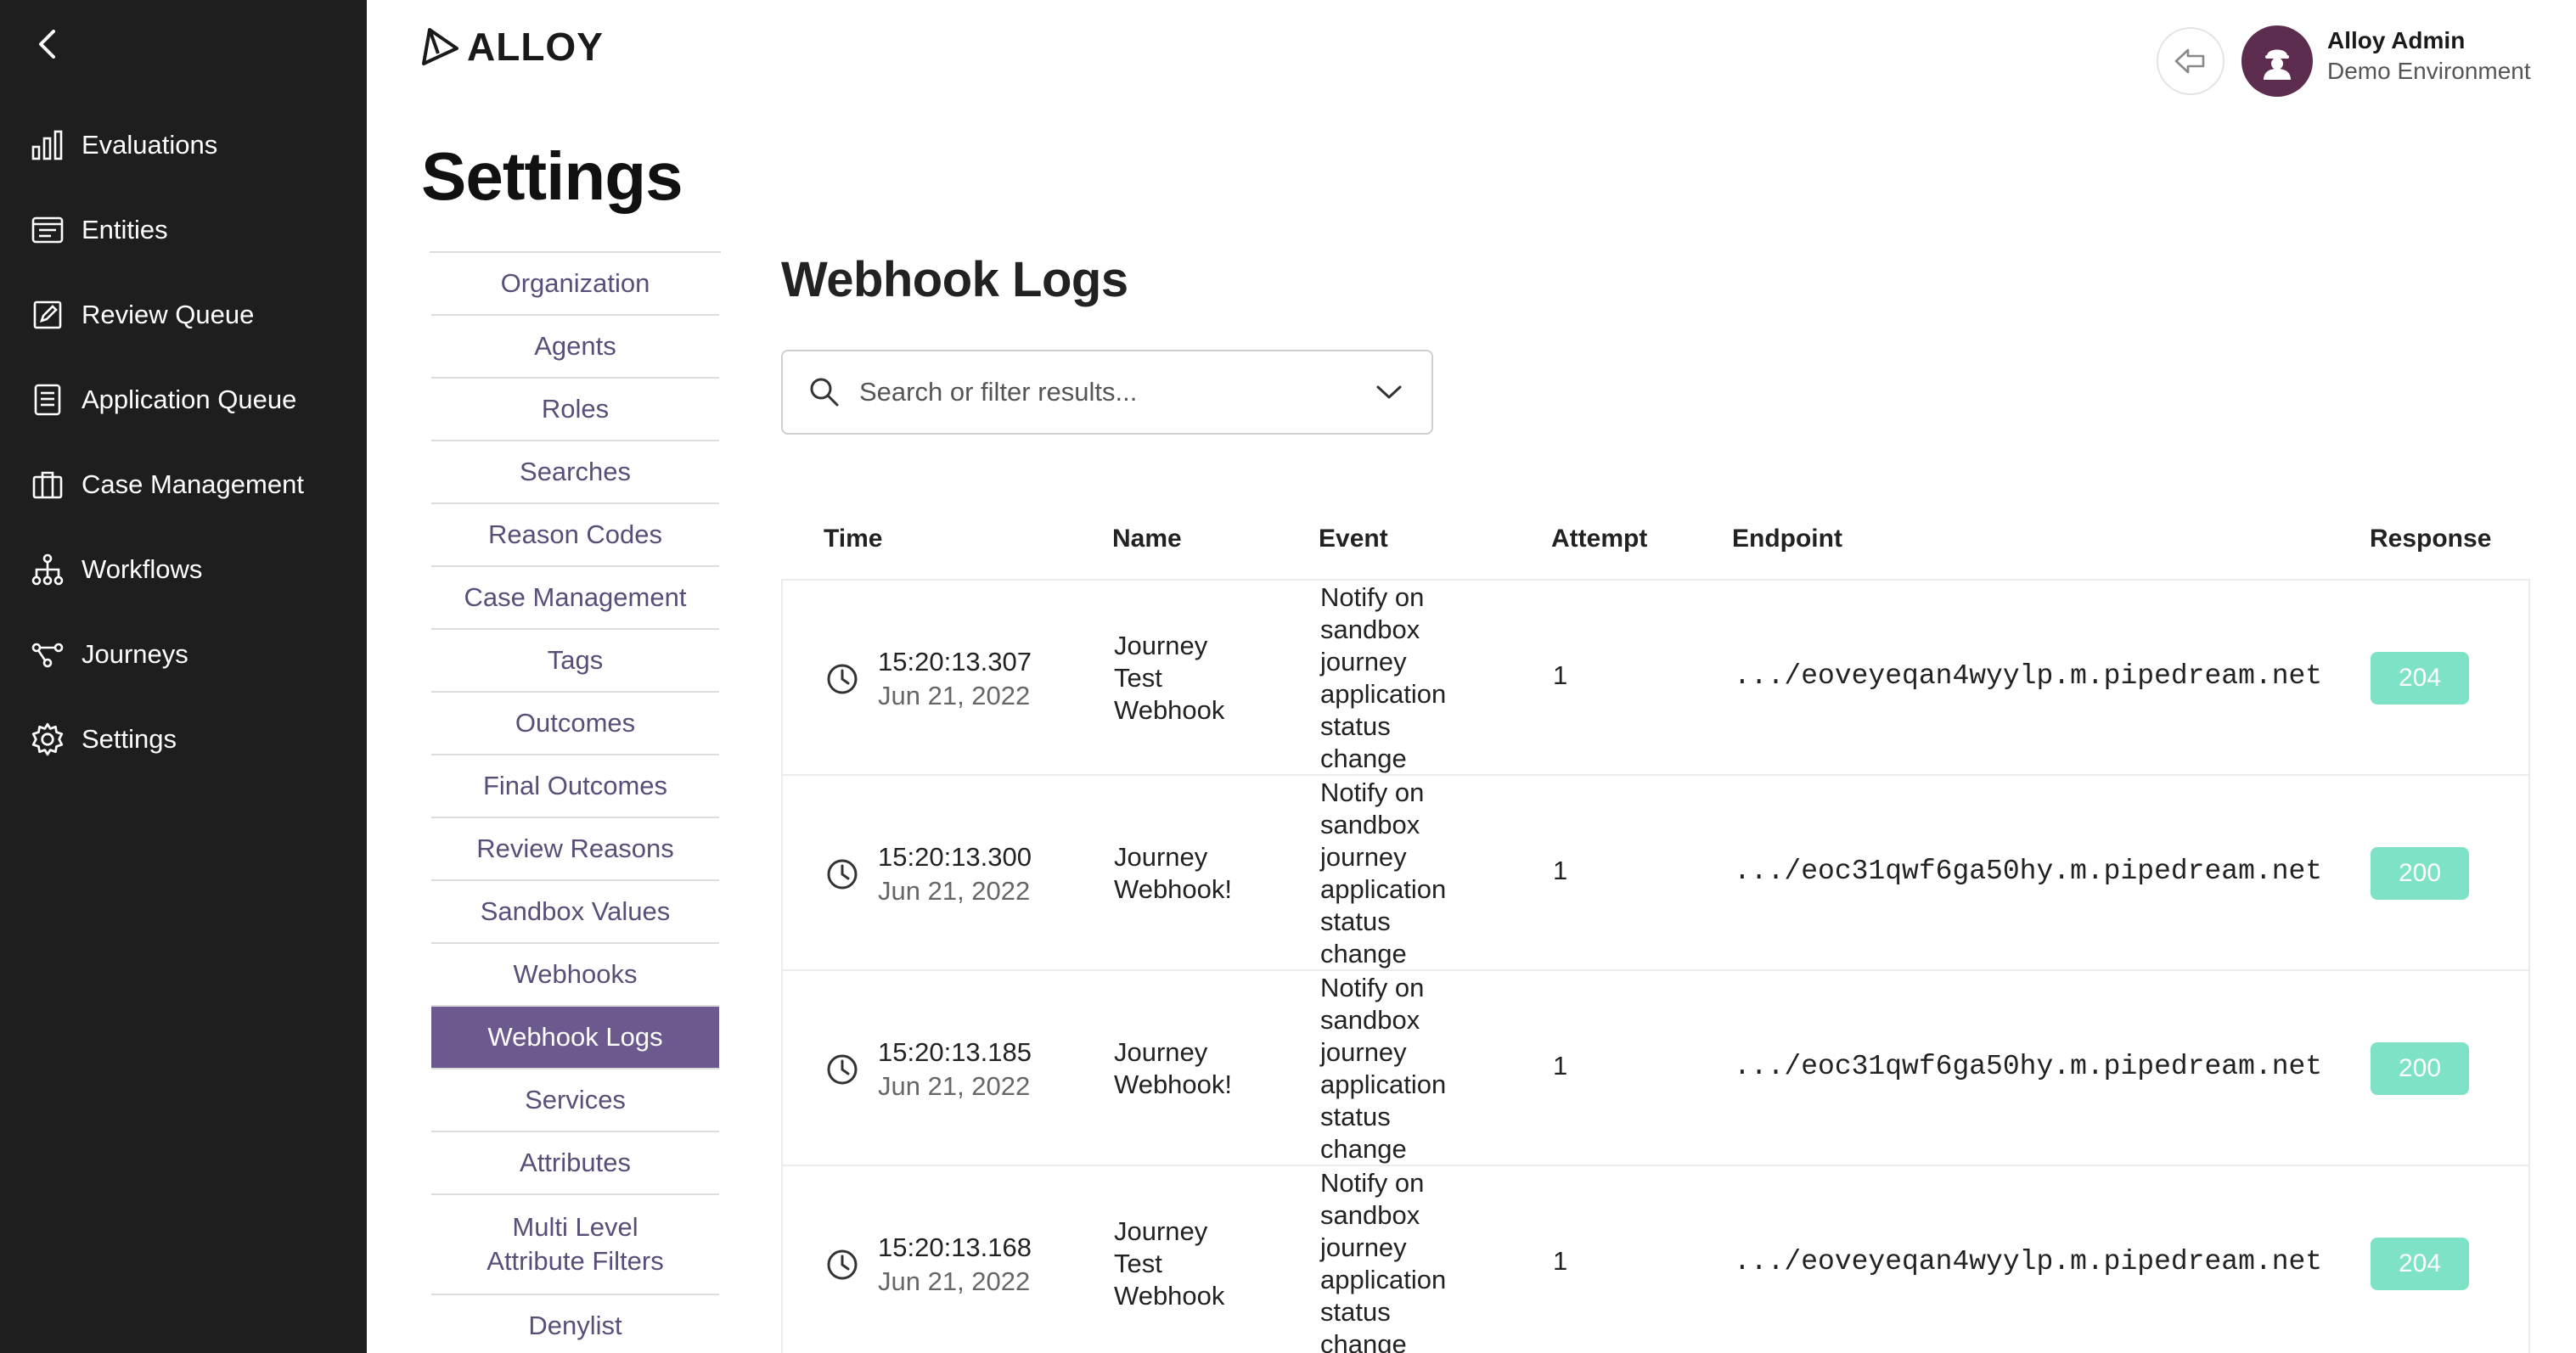 This screenshot has height=1353, width=2576. Describe the element at coordinates (575, 536) in the screenshot. I see `settings-menu-item-reason-codes: Reason Codes` at that location.